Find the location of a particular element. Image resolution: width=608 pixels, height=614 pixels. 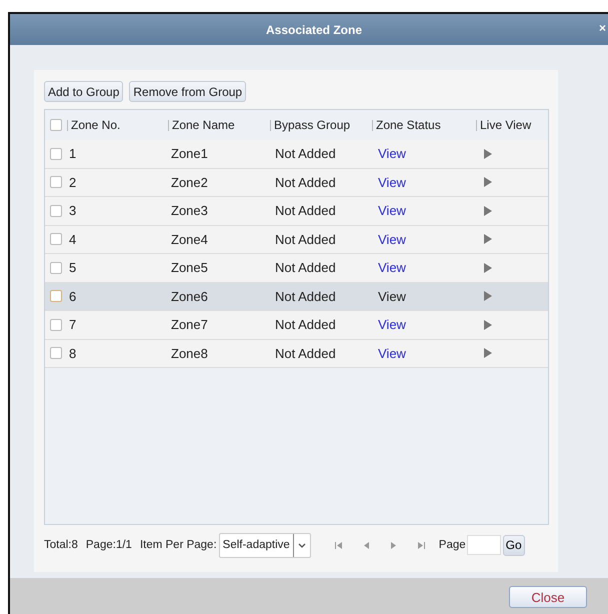

table-cell: Zone7 is located at coordinates (189, 324).